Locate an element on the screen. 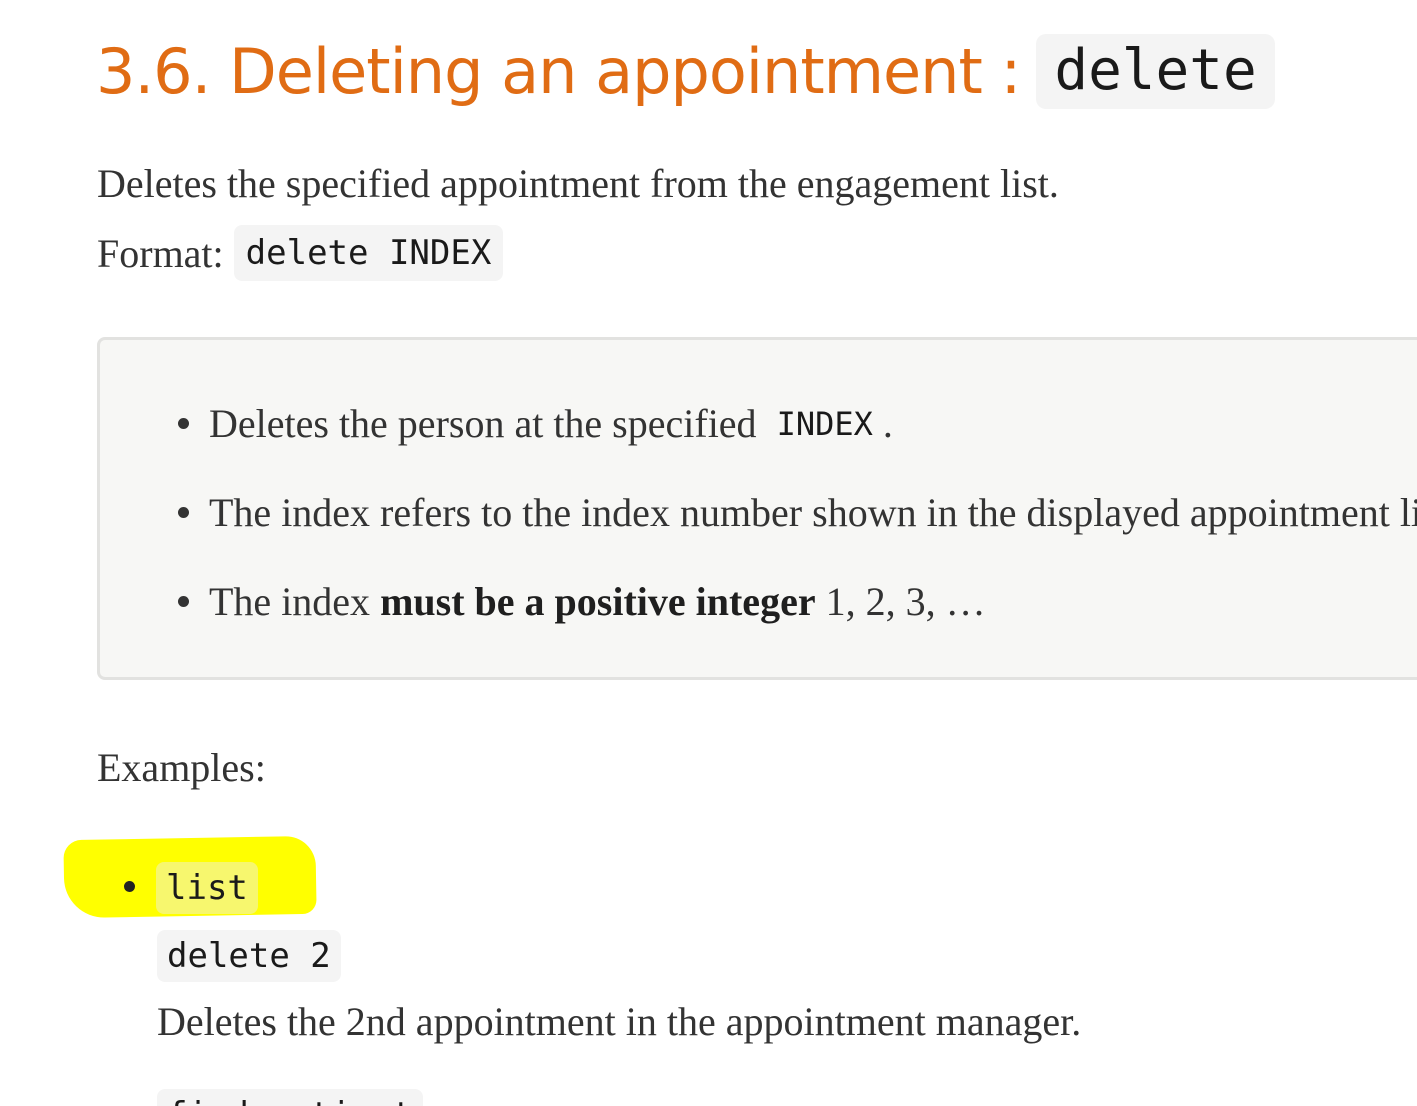 The height and width of the screenshot is (1106, 1417). example-code-next: find patient is located at coordinates (290, 1097).